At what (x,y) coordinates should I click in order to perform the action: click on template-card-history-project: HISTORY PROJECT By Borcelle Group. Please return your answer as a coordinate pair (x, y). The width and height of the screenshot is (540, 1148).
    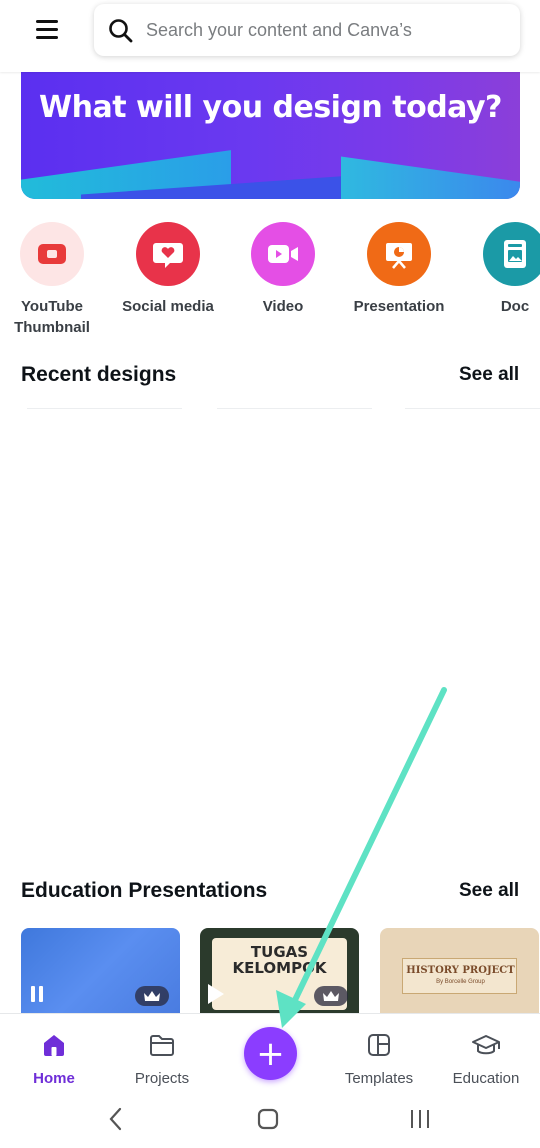
    Looking at the image, I should click on (459, 970).